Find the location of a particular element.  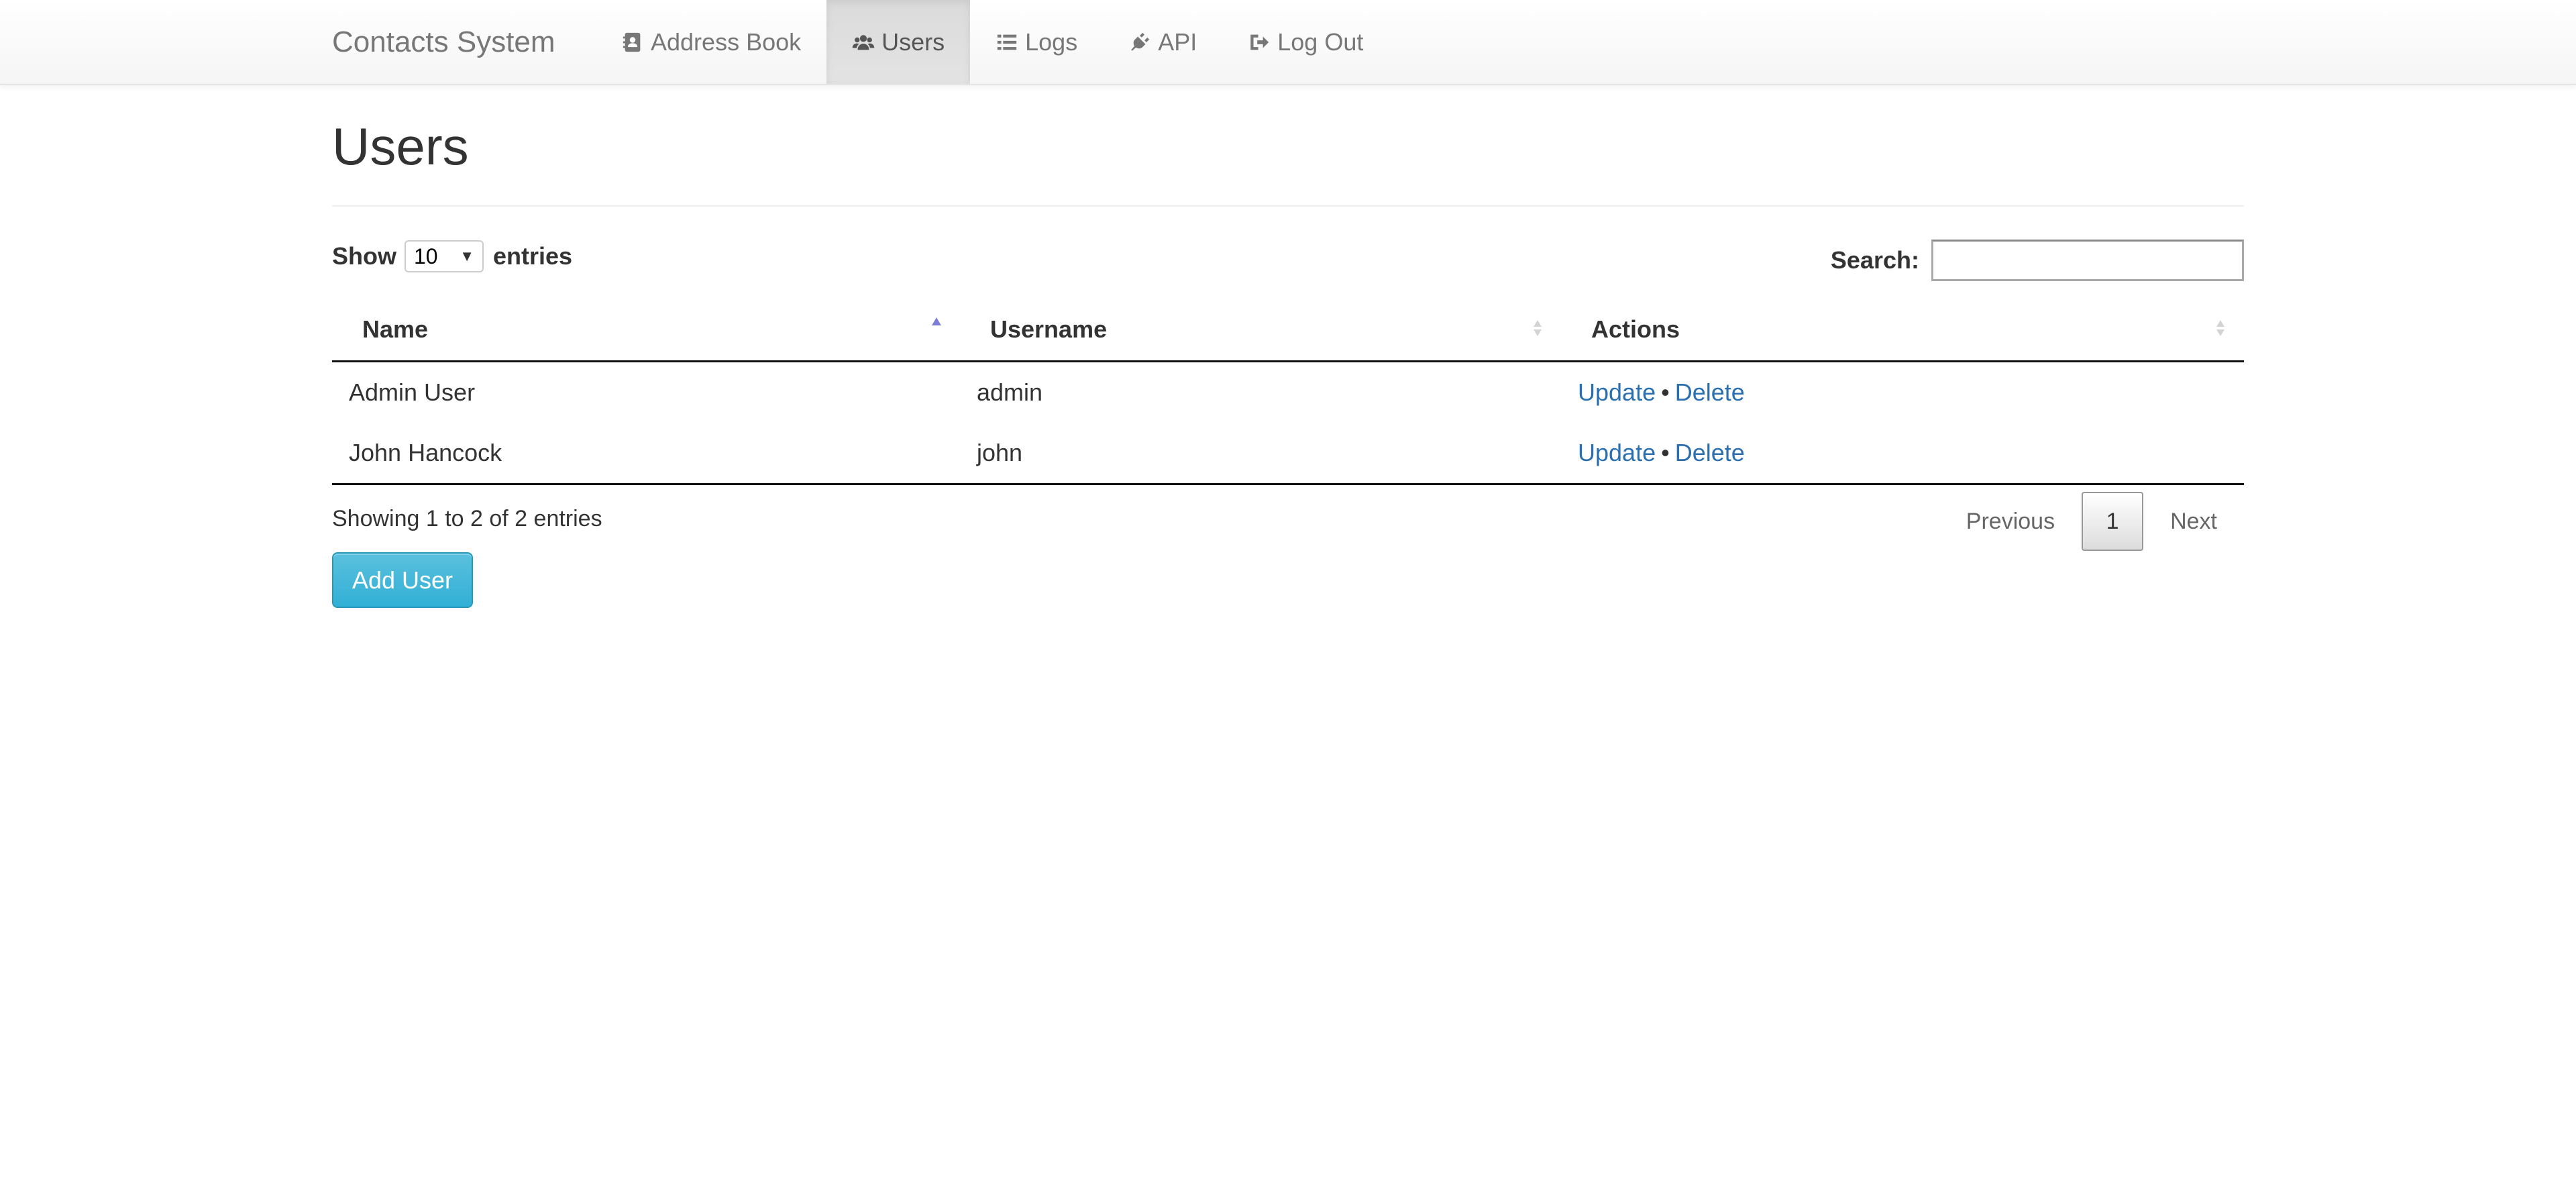

entries-label: entries is located at coordinates (533, 256).